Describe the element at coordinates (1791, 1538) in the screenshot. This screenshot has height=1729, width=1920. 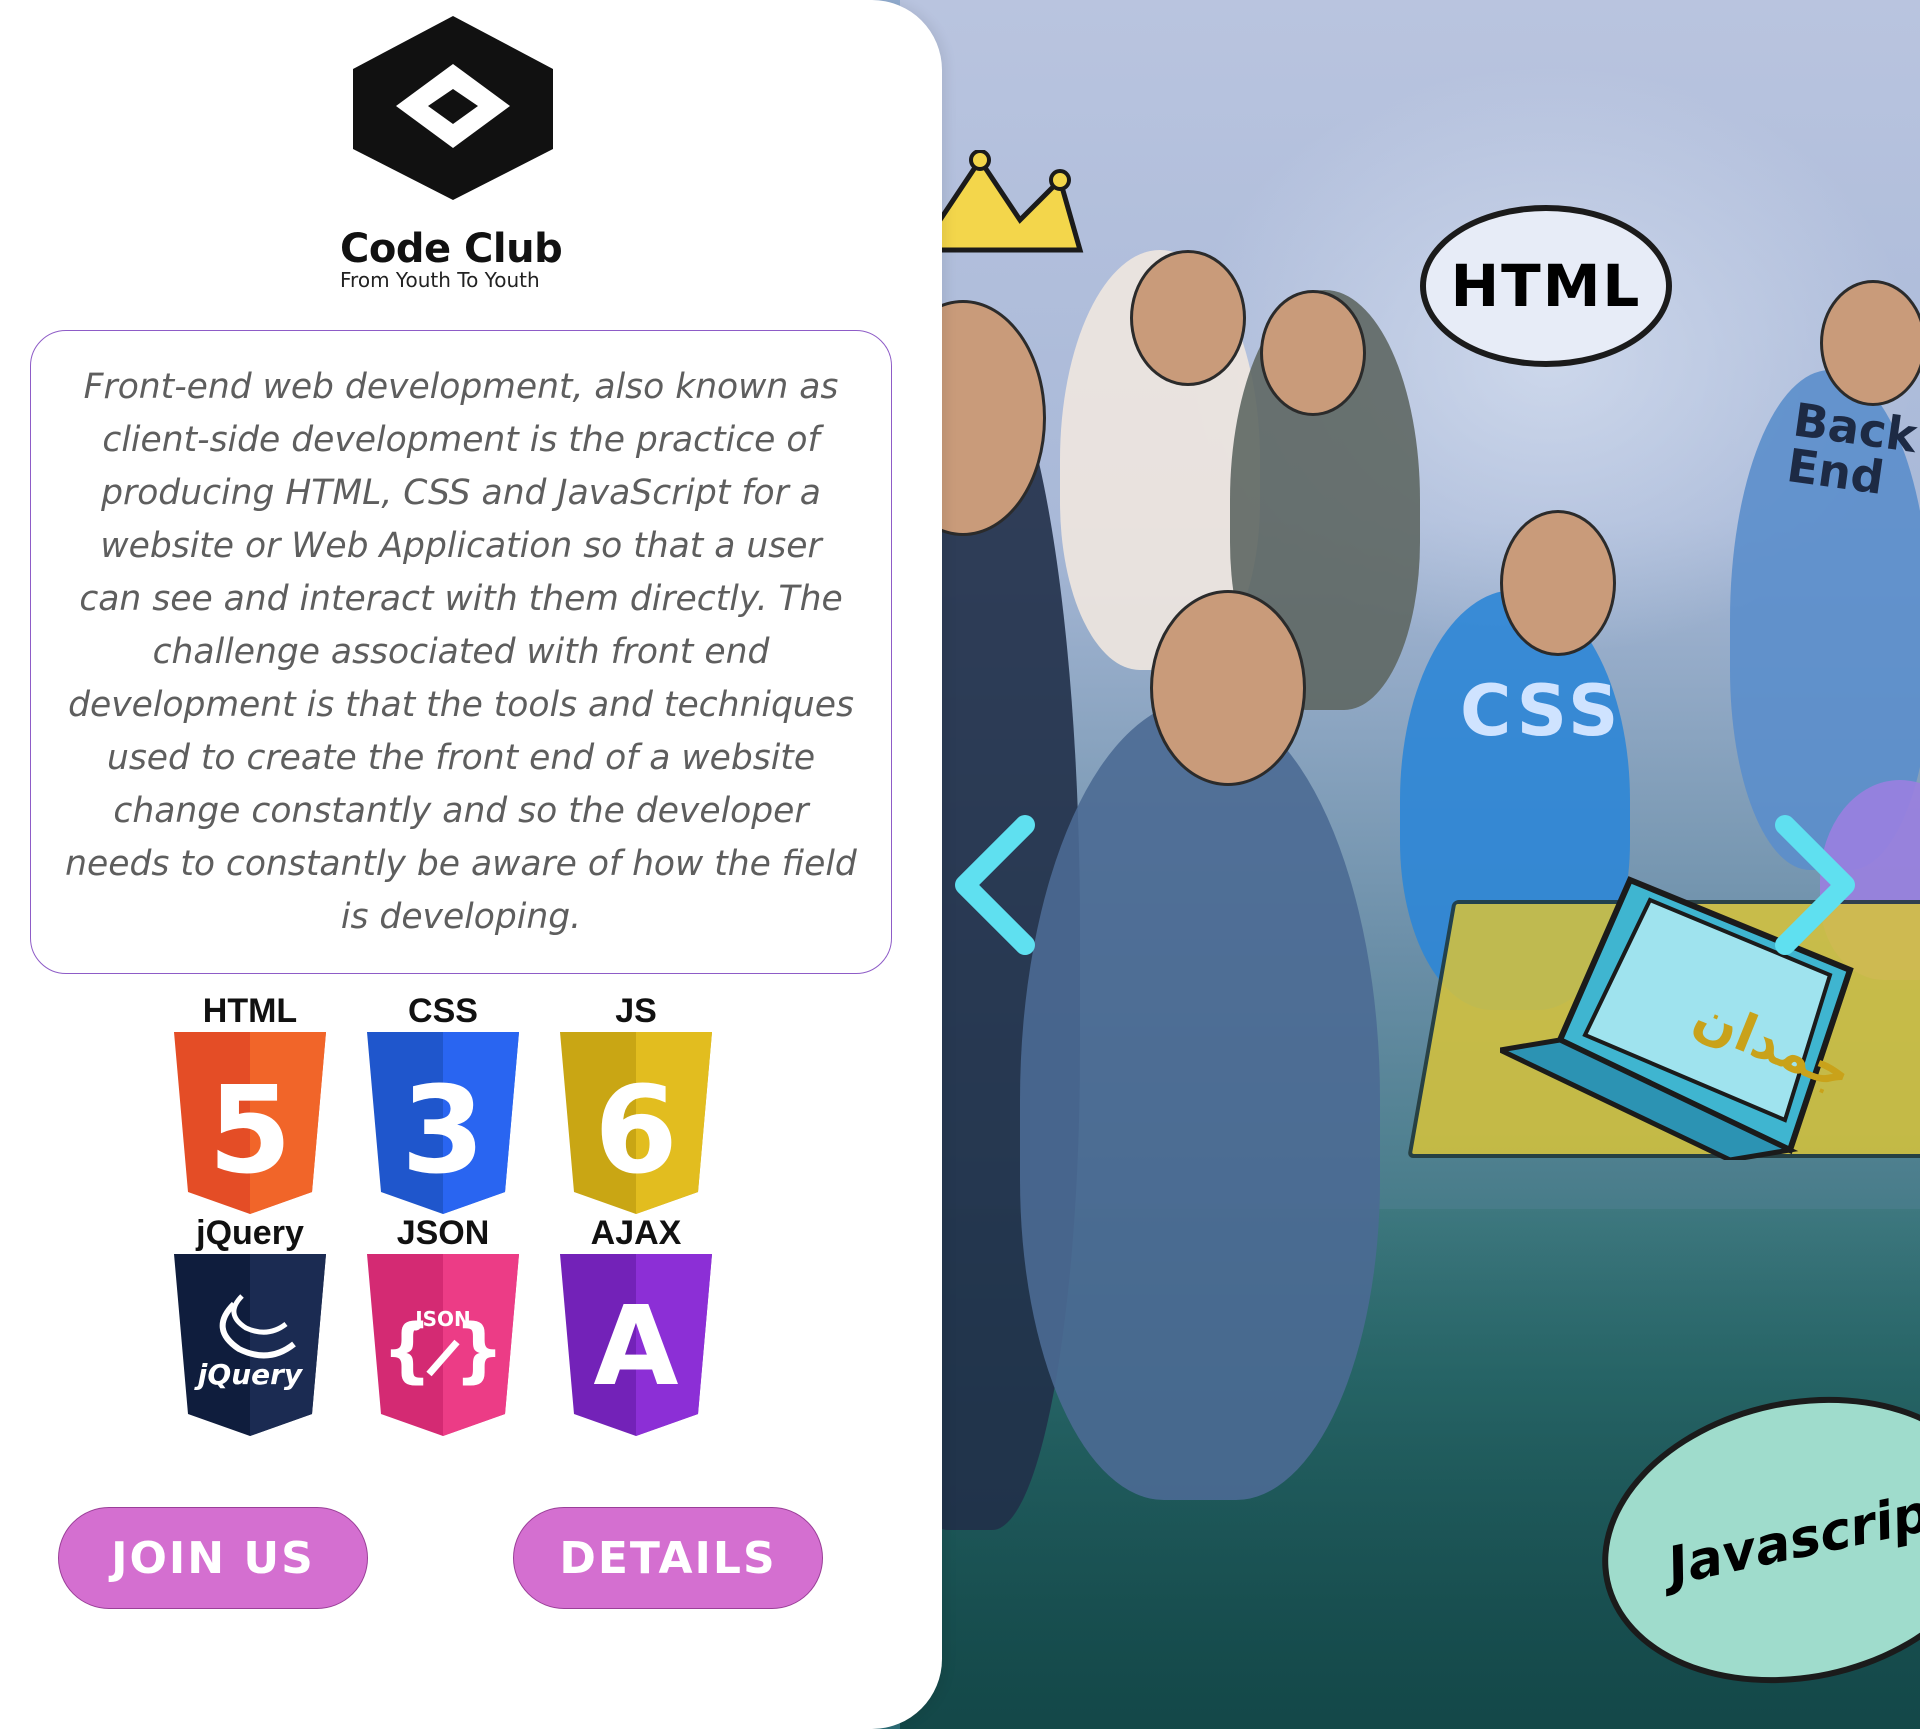
I see `bubble-js-text: Javascript` at that location.